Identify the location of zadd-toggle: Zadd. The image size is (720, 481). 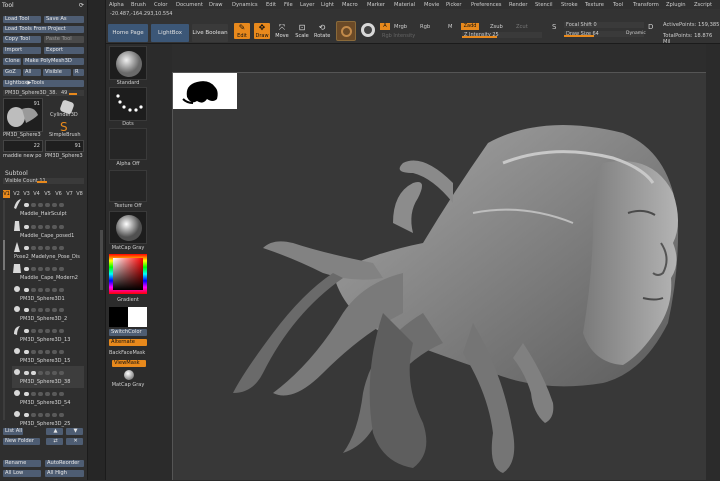
(470, 26).